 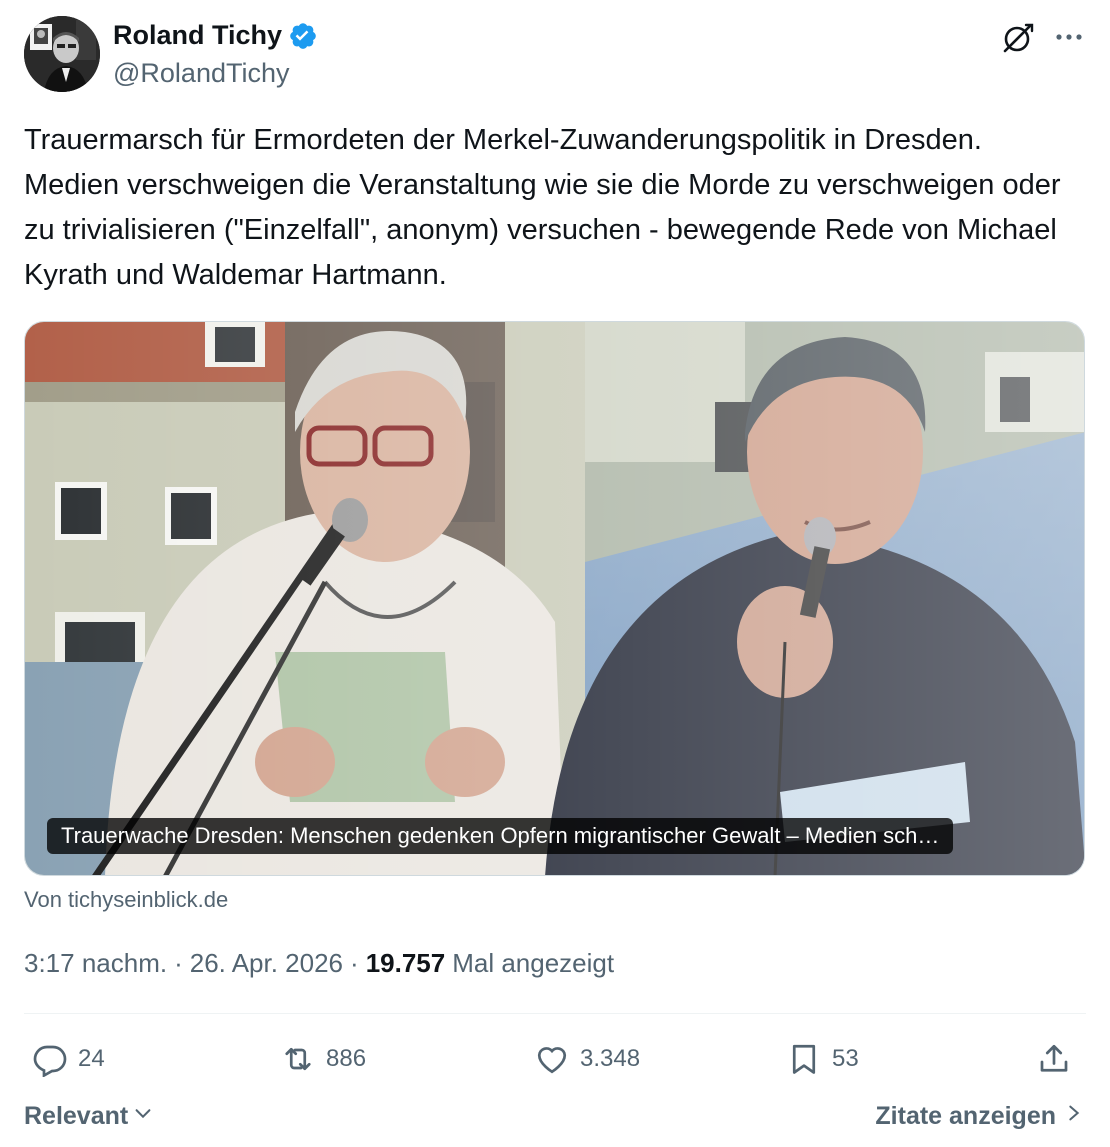 What do you see at coordinates (303, 36) in the screenshot?
I see `verified-badge-icon` at bounding box center [303, 36].